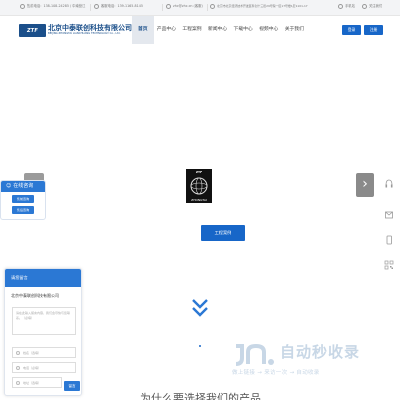 This screenshot has height=400, width=400. Describe the element at coordinates (243, 30) in the screenshot. I see `nav-downloads: 下载中心` at that location.